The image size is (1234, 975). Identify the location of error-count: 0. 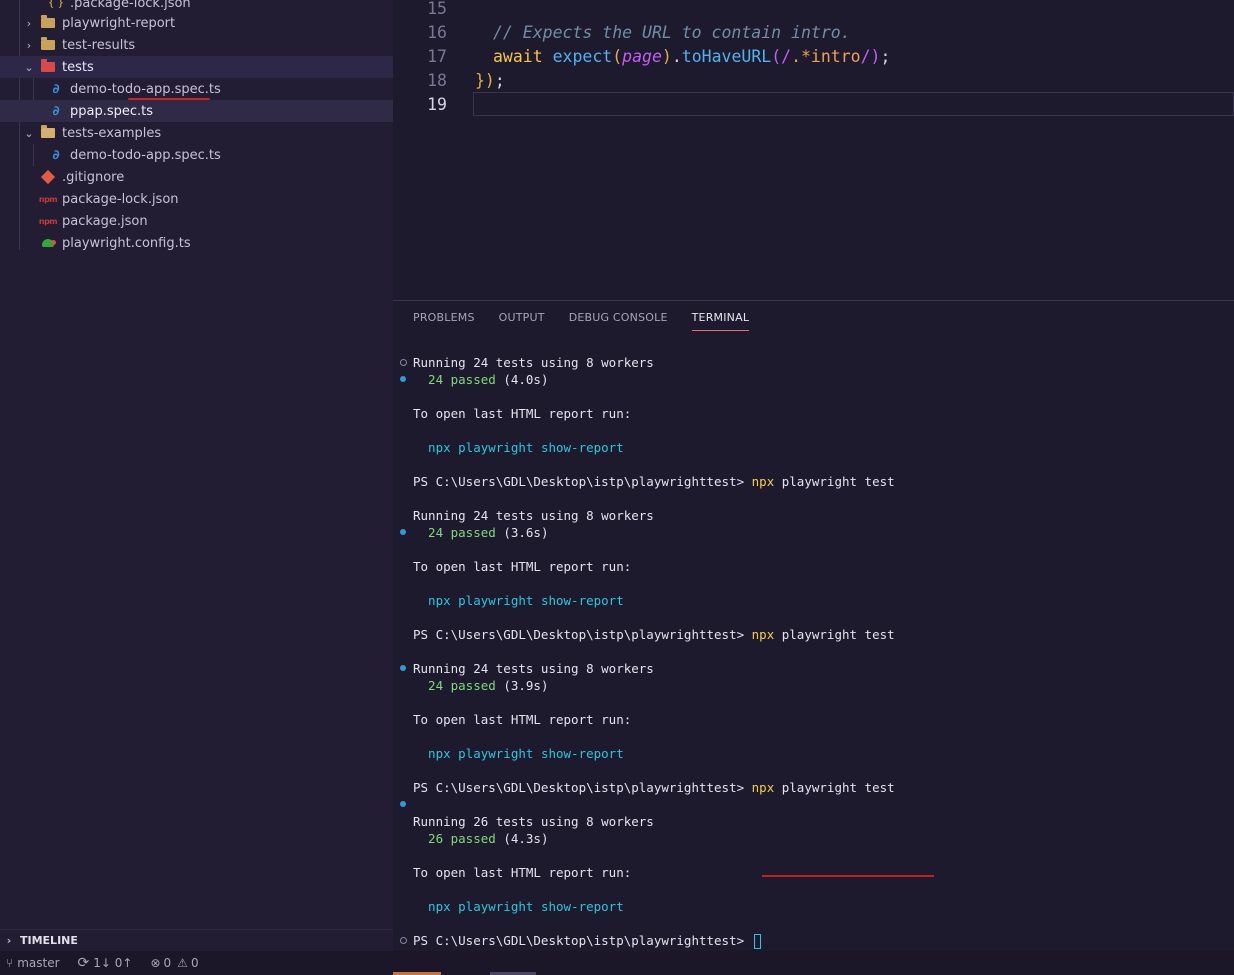
(167, 963).